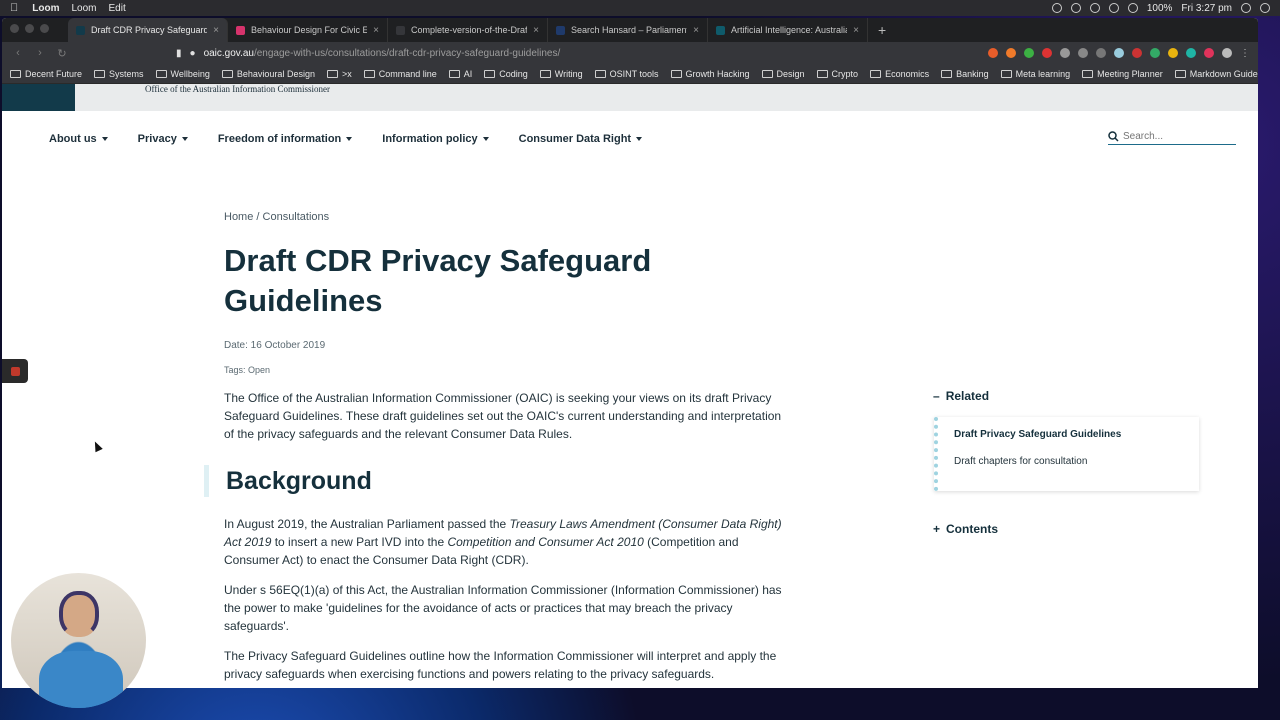 This screenshot has height=720, width=1280. Describe the element at coordinates (899, 74) in the screenshot. I see `bookmark-item: Economics` at that location.